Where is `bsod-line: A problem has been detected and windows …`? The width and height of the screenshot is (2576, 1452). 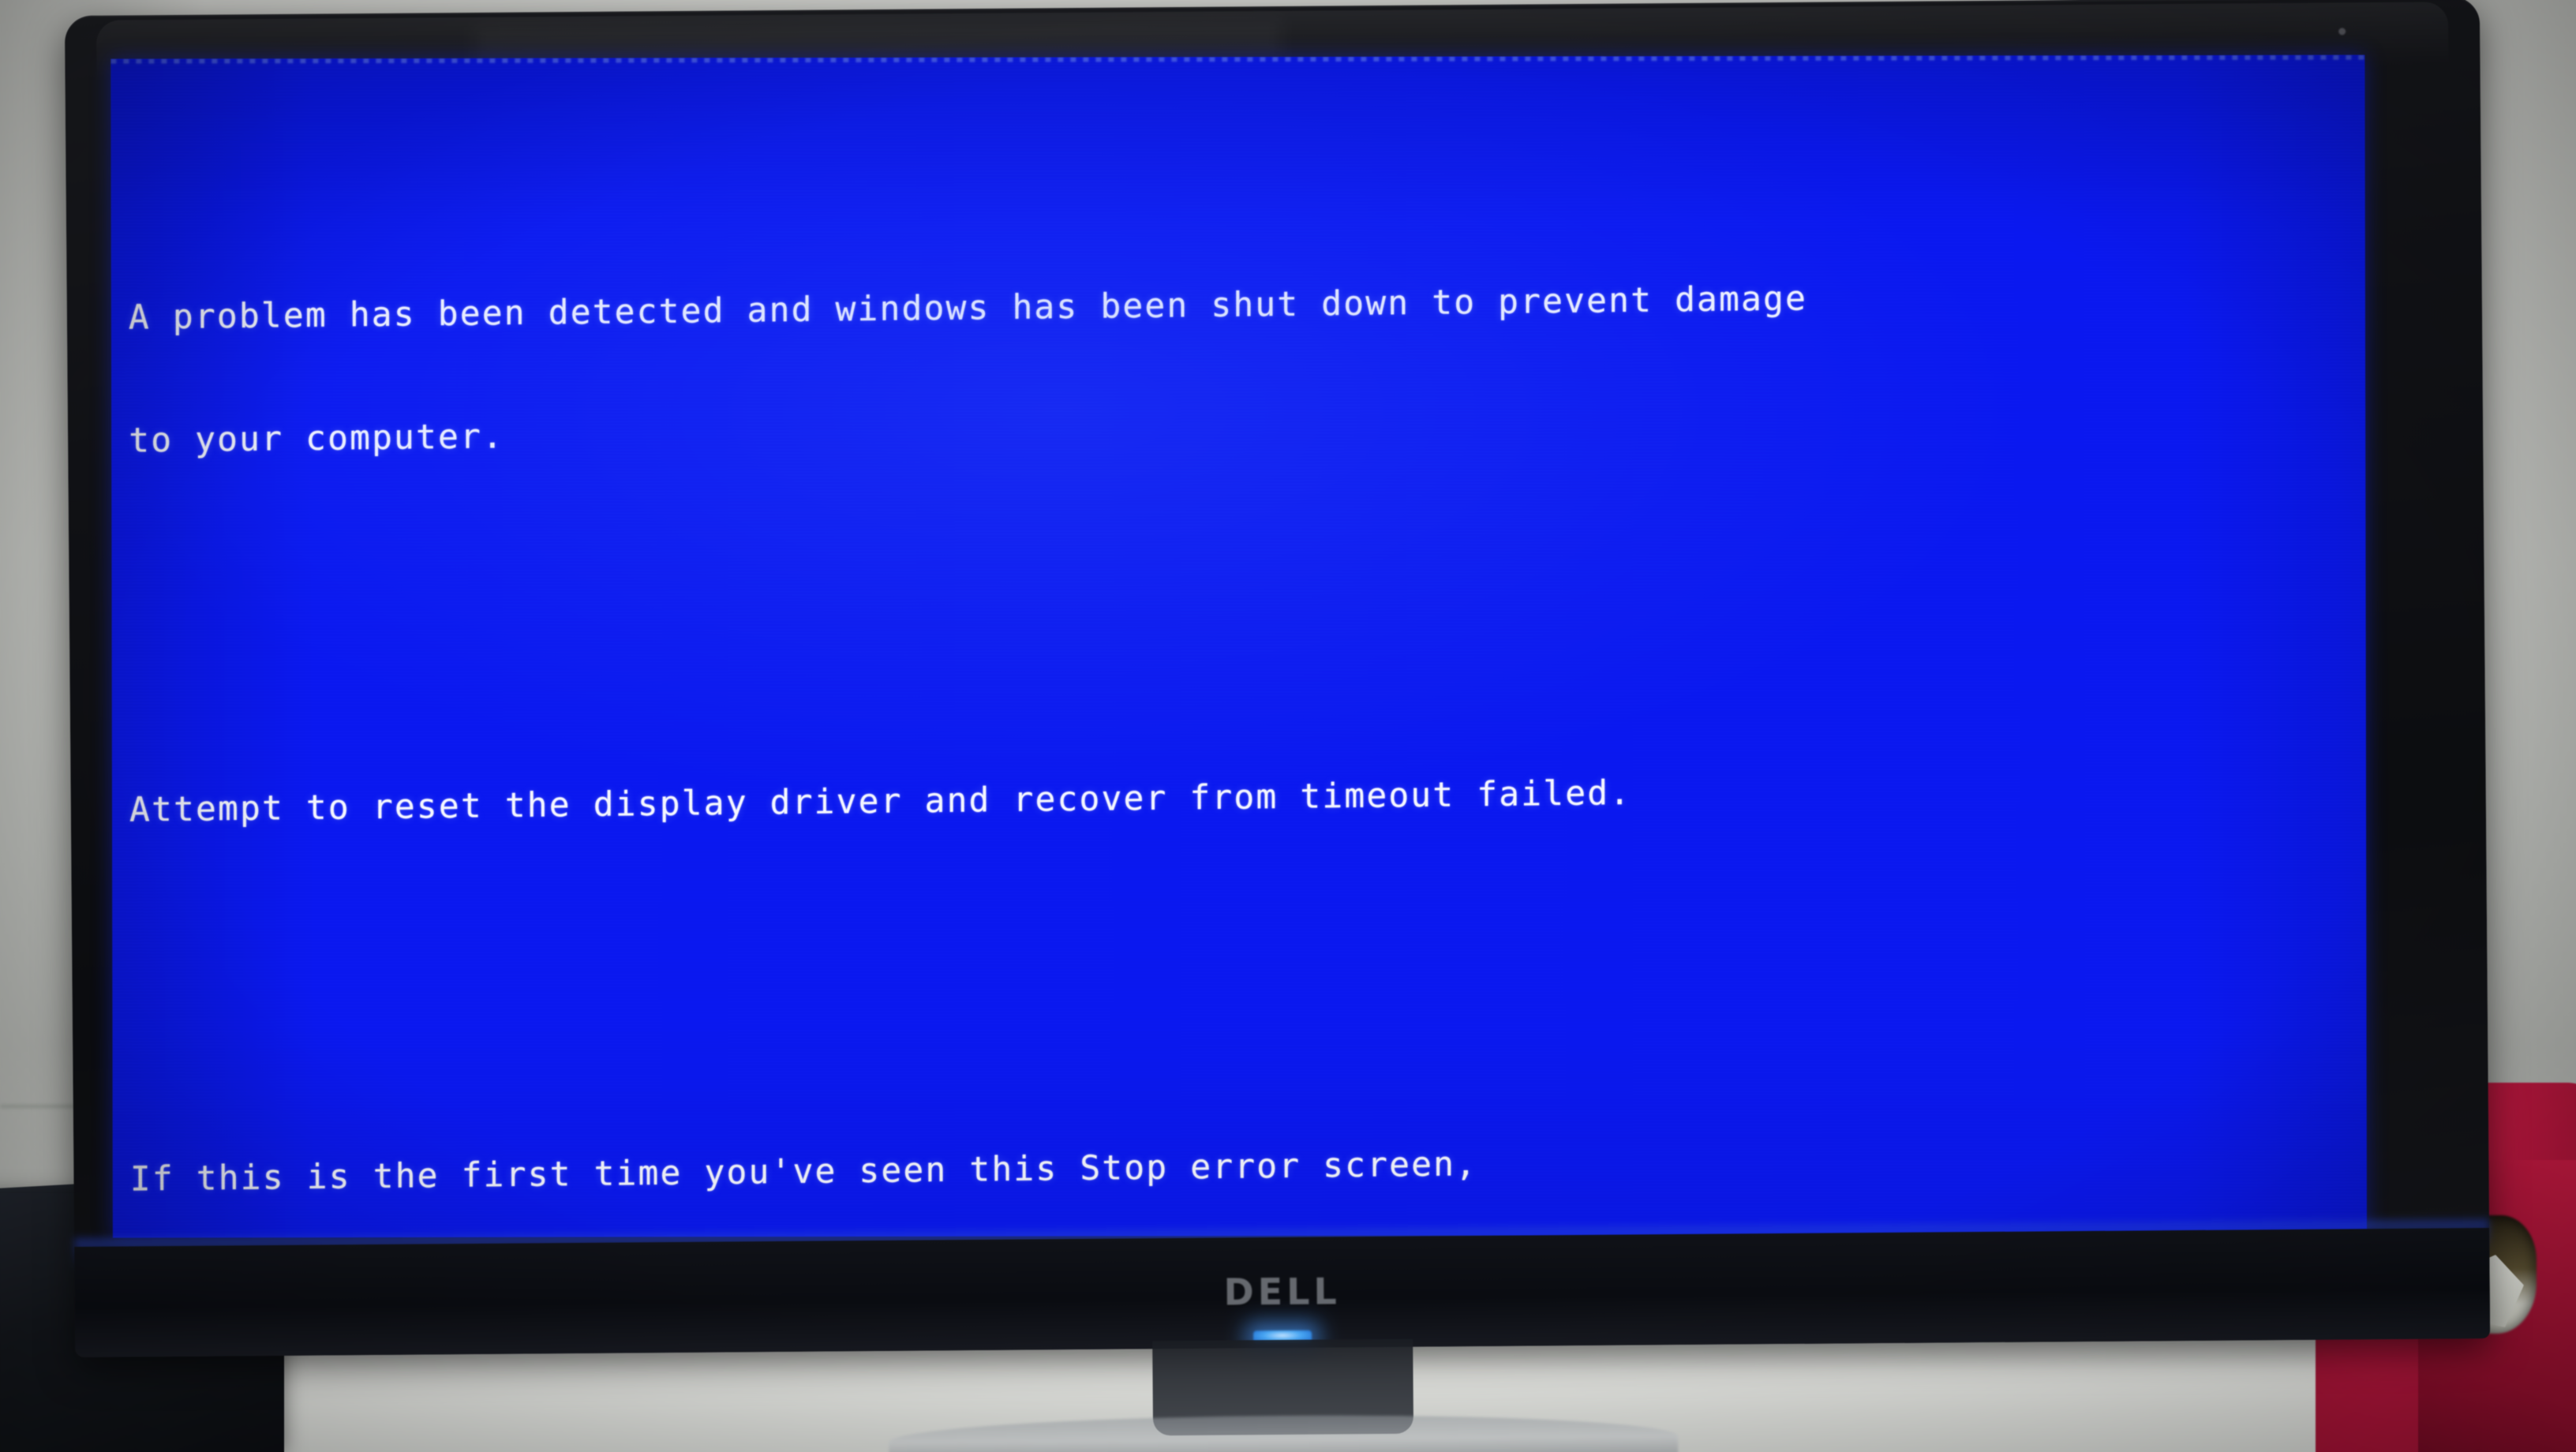
bsod-line: A problem has been detected and windows … is located at coordinates (968, 308).